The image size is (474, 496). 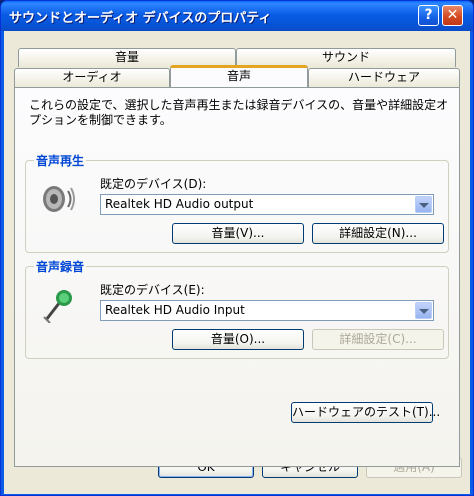 I want to click on playback-legend: 音声再生, so click(x=60, y=160).